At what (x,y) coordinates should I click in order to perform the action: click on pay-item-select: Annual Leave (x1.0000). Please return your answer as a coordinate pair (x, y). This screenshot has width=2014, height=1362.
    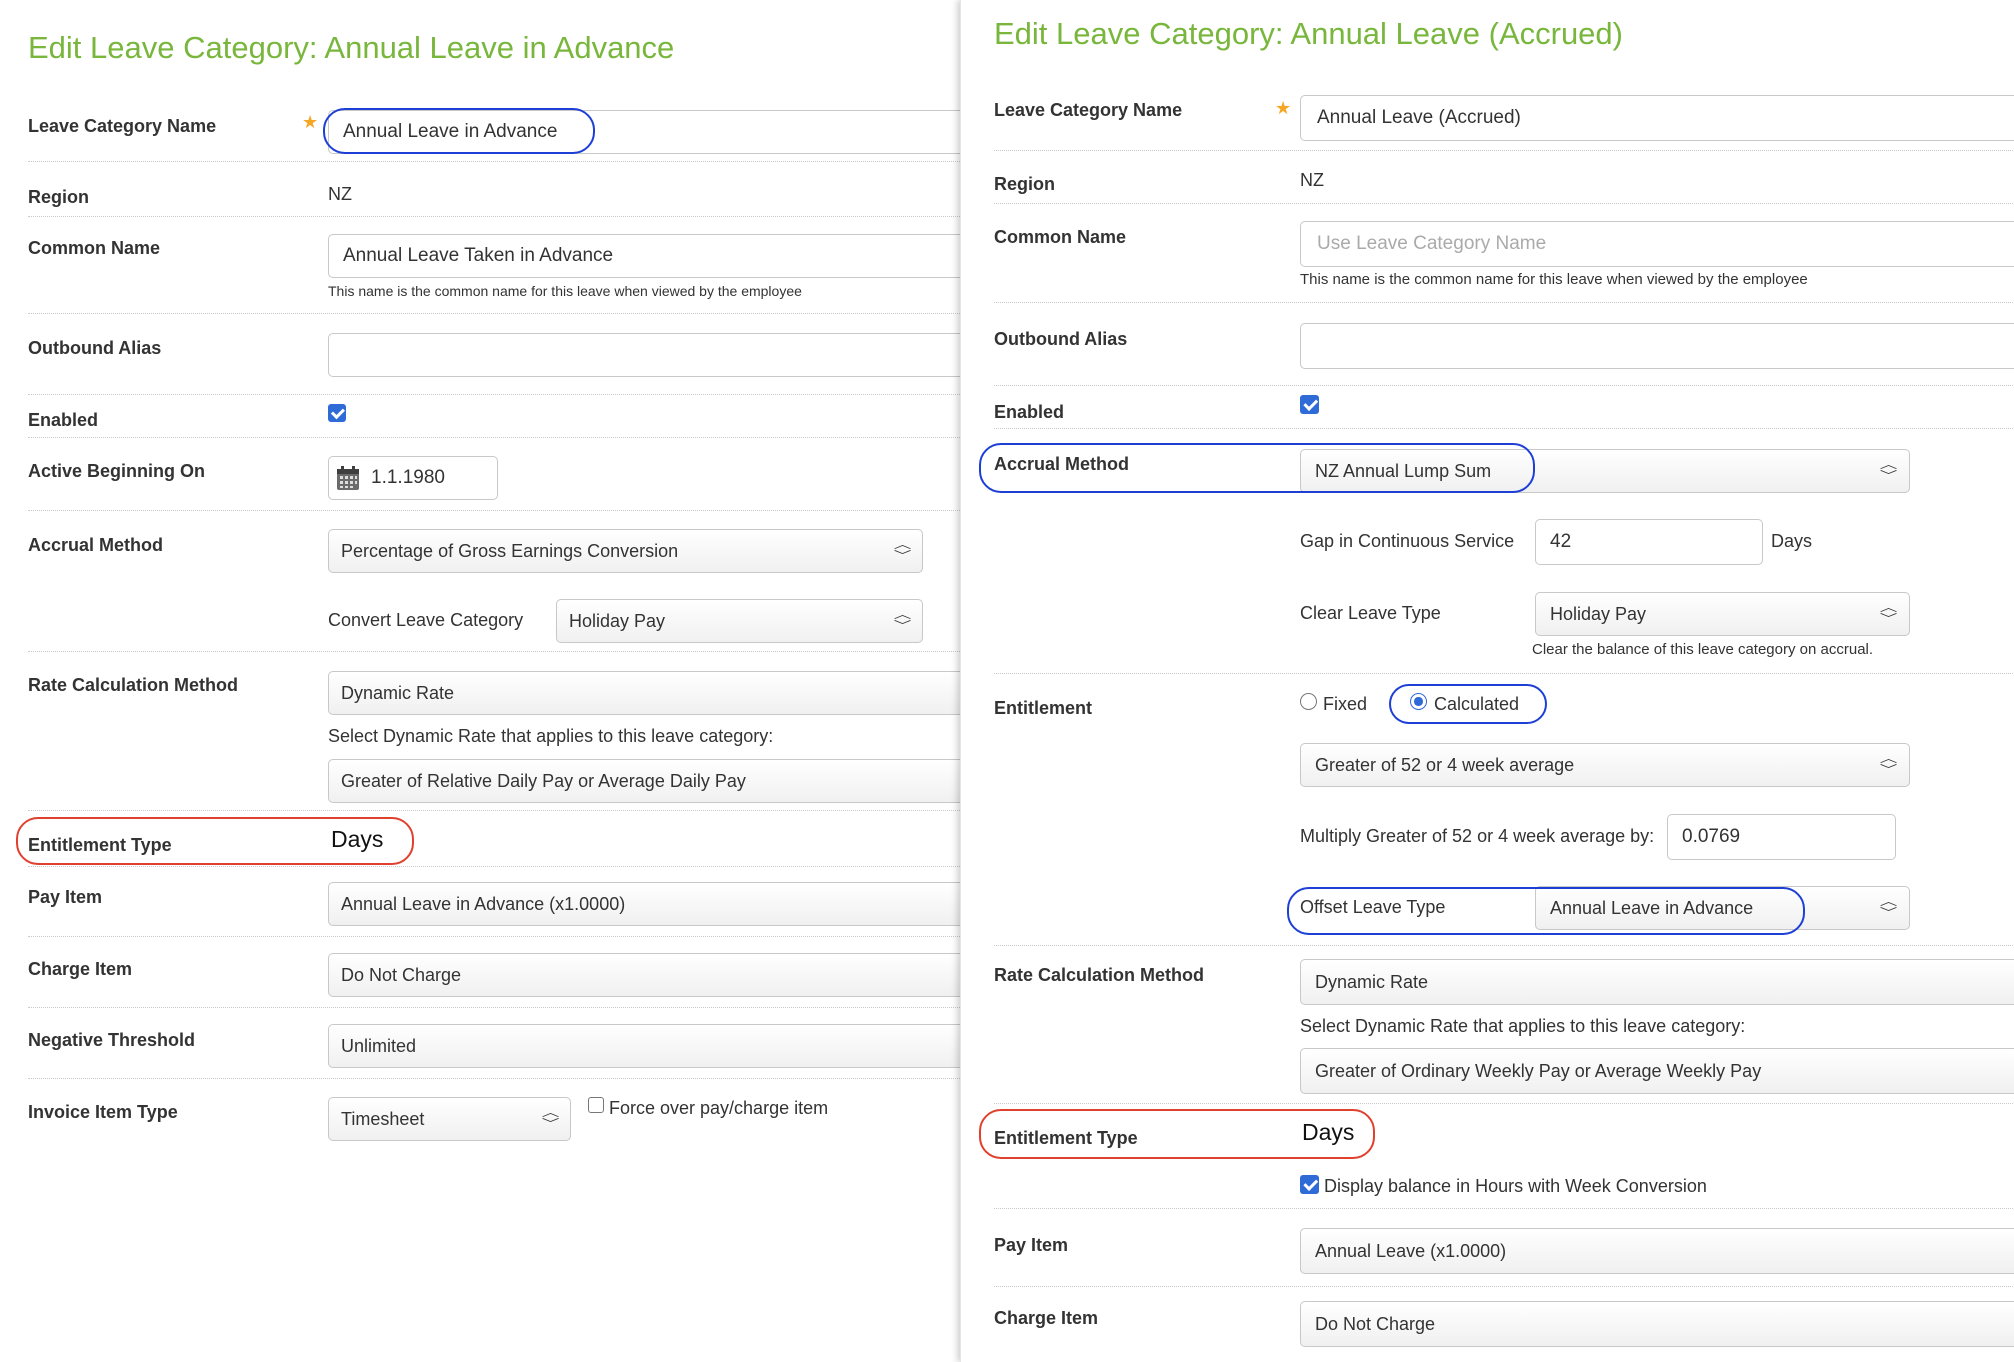
    Looking at the image, I should click on (1657, 1251).